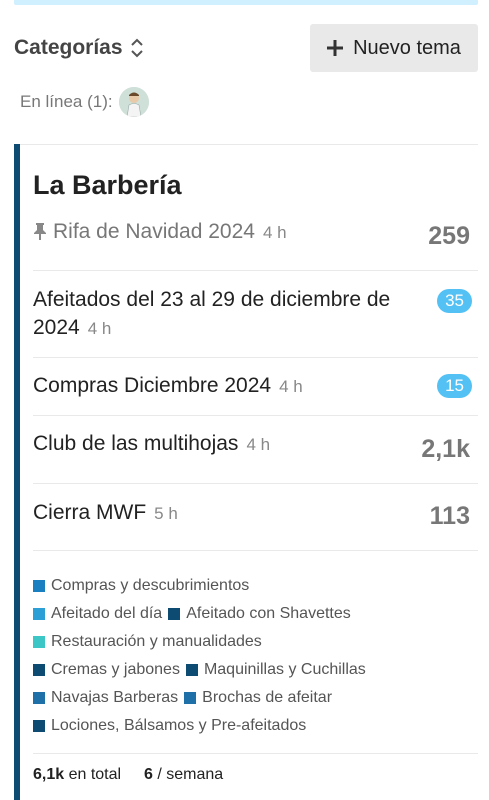  I want to click on online-label: En línea (1):, so click(66, 101).